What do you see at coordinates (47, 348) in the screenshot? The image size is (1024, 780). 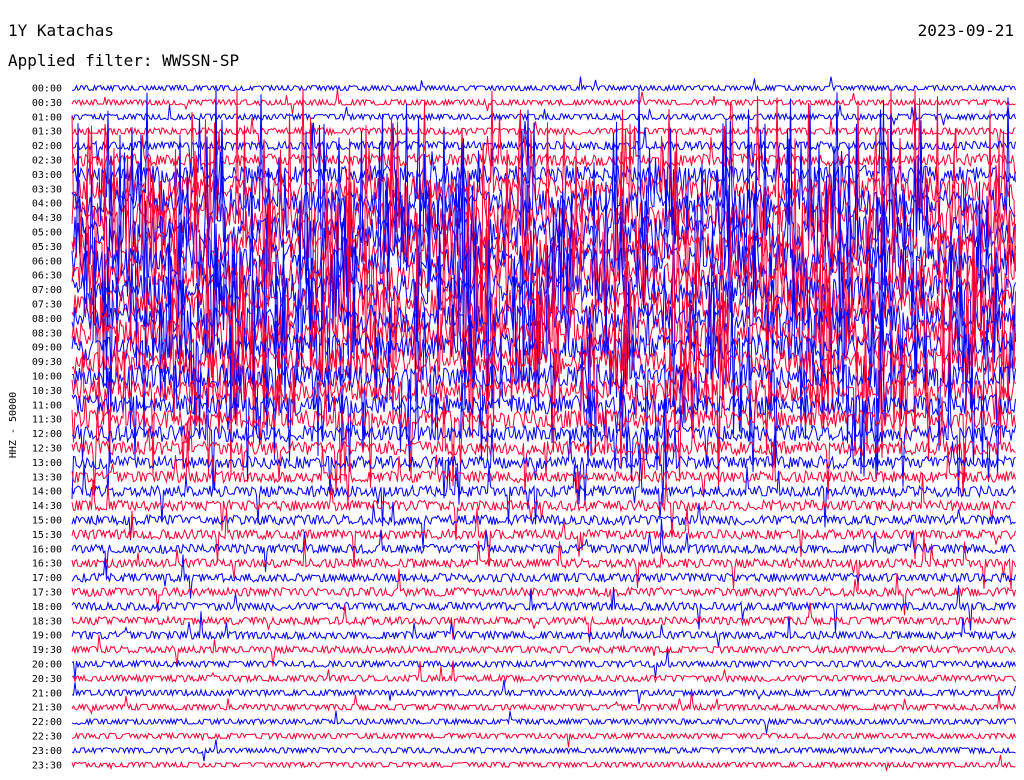 I see `row-label: 09:00` at bounding box center [47, 348].